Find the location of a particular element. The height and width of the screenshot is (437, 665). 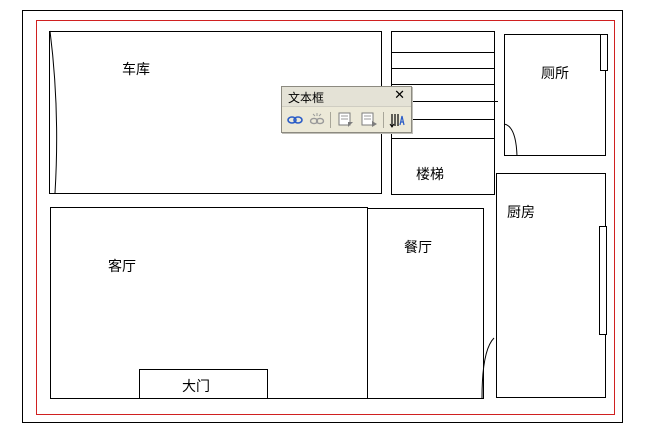

next-textbox-button is located at coordinates (369, 120).